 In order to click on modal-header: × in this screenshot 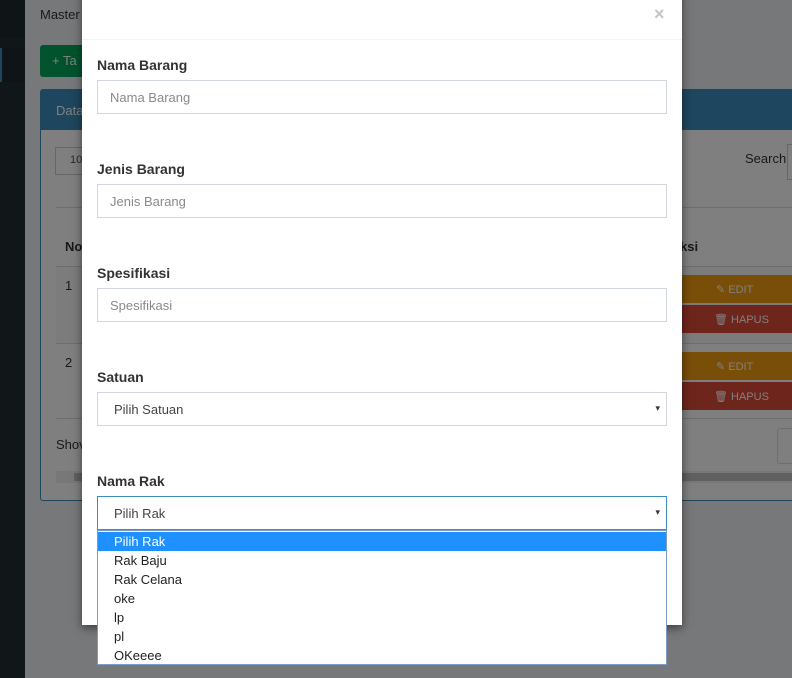, I will do `click(382, 20)`.